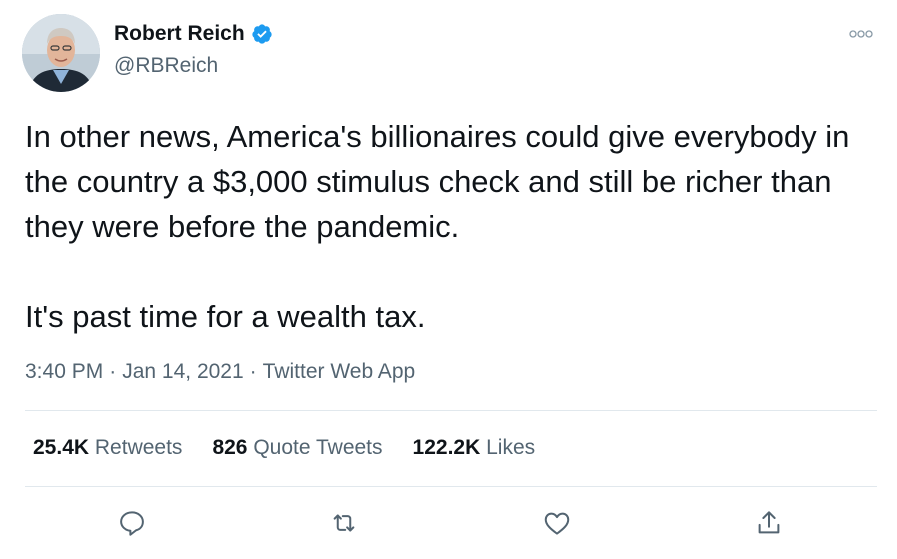 The width and height of the screenshot is (897, 559). Describe the element at coordinates (318, 447) in the screenshot. I see `quote-tweets-label: Quote Tweets` at that location.